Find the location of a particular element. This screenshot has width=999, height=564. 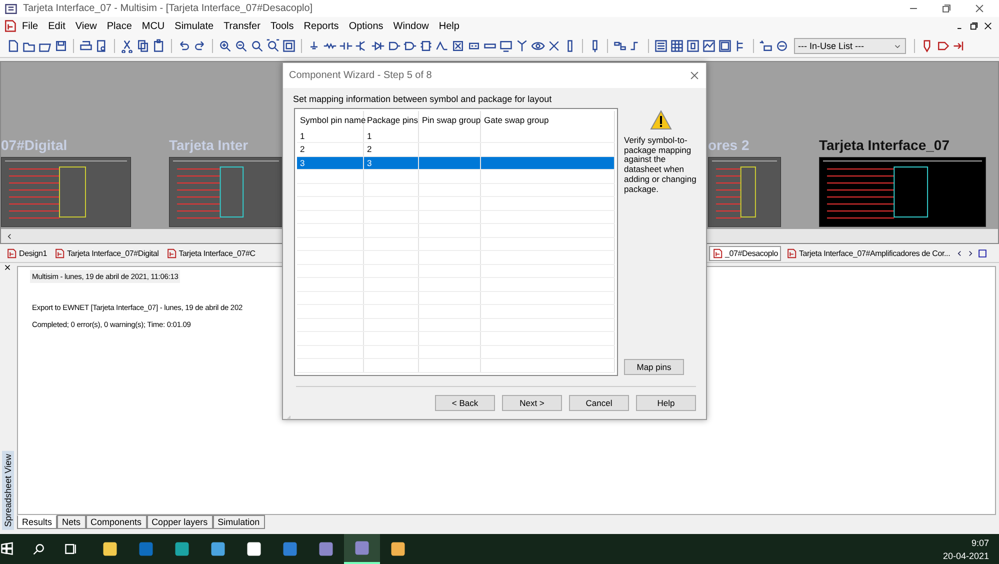

menu-item: Help is located at coordinates (449, 26).